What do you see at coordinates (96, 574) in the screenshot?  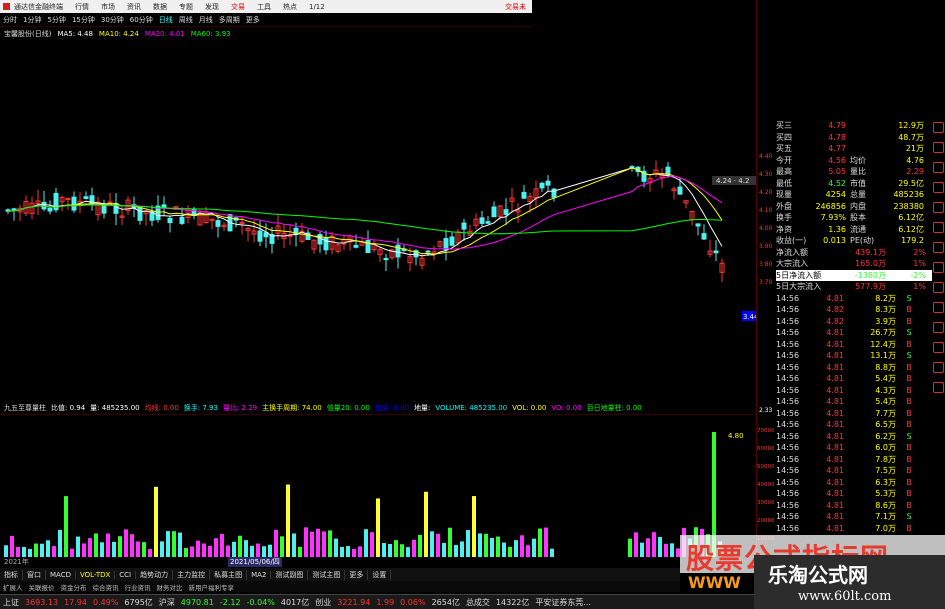 I see `indicator-tab: VOL-TDX` at bounding box center [96, 574].